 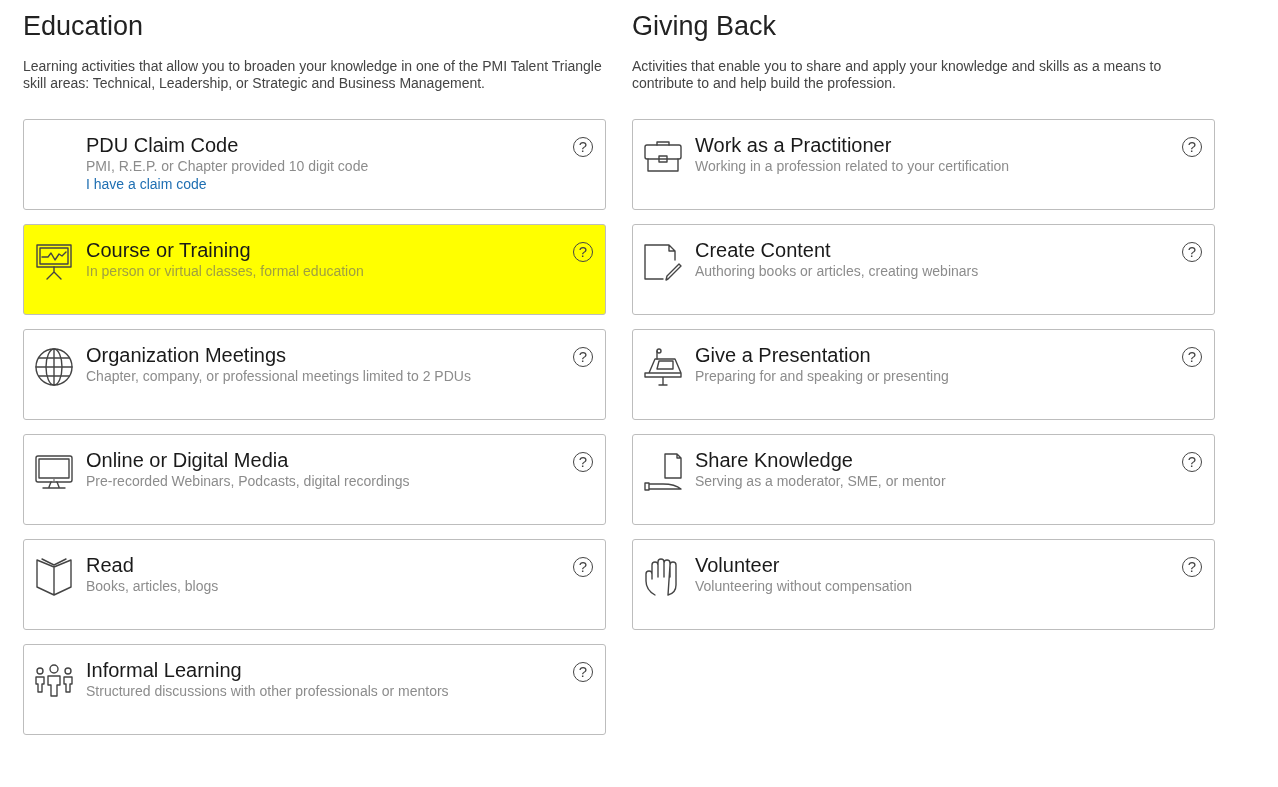 I want to click on card-title: Volunteer, so click(x=737, y=565).